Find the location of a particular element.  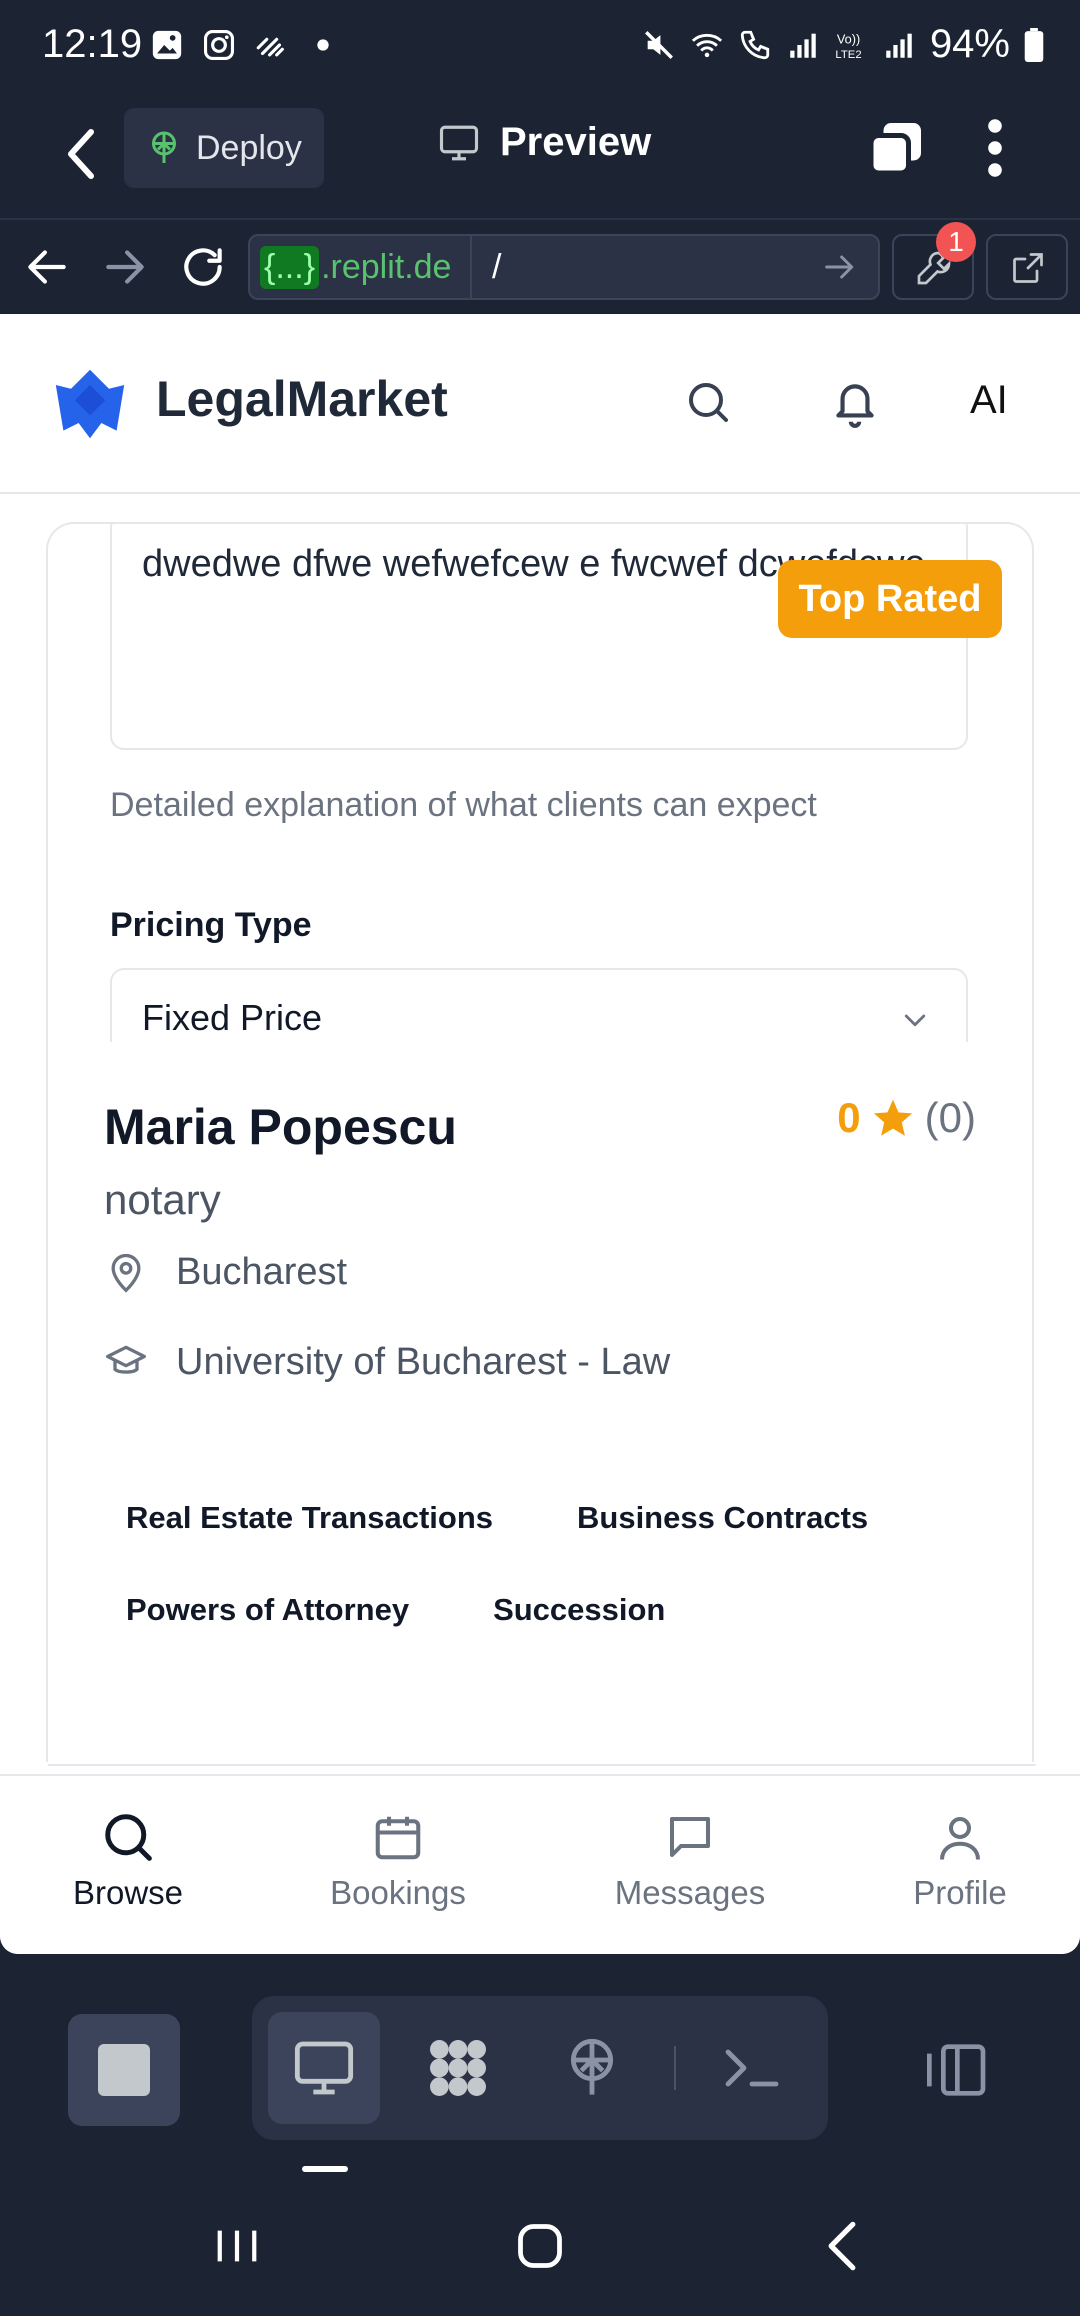

panels-icon is located at coordinates (955, 2070).